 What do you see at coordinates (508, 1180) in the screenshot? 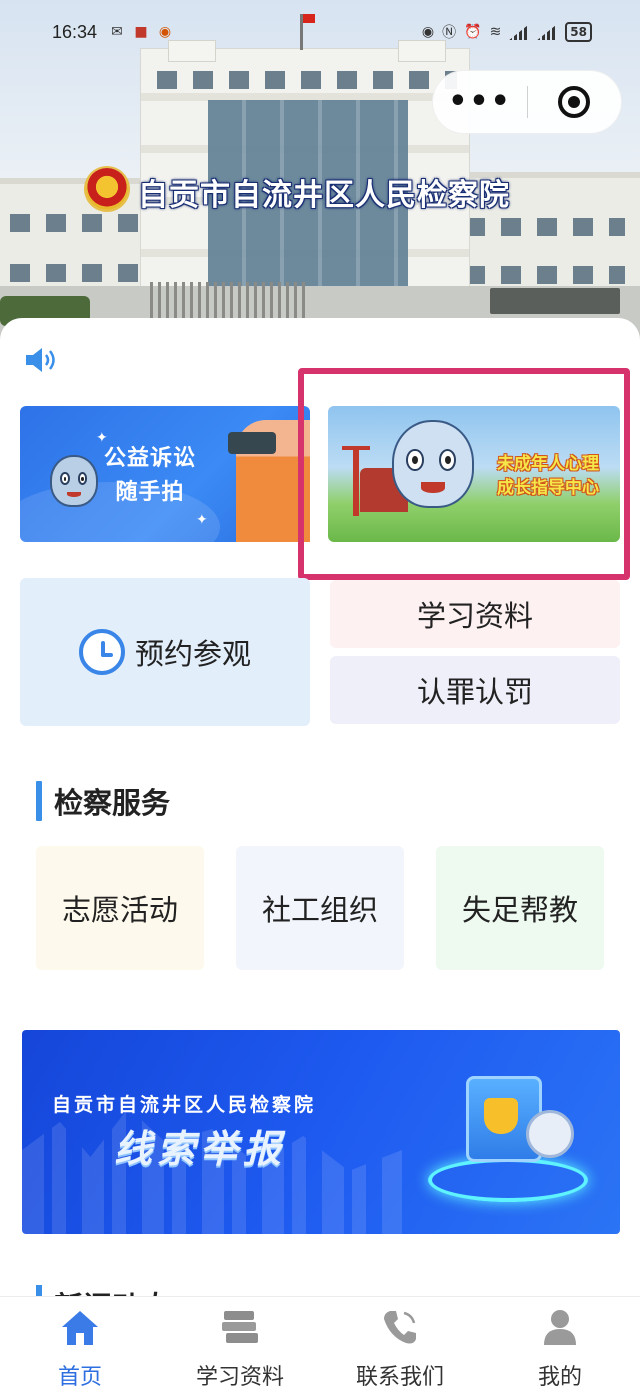
I see `glow-platform` at bounding box center [508, 1180].